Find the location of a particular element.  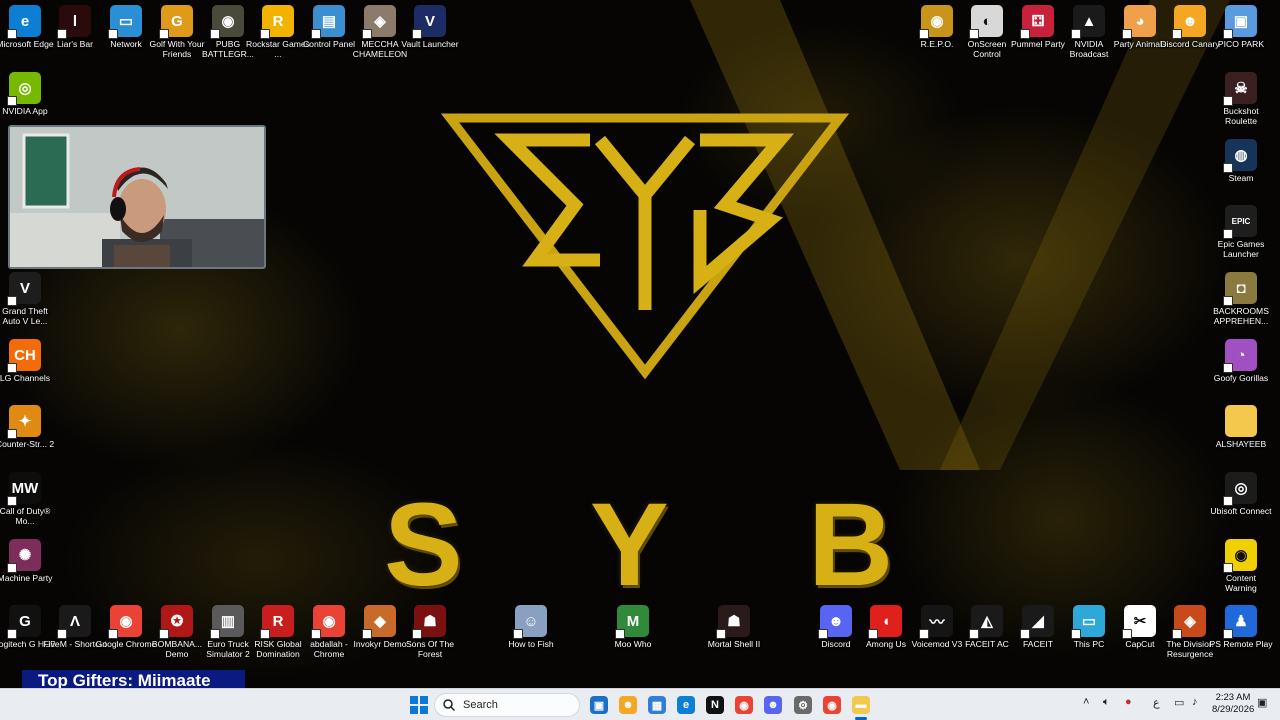

desktop-icon-label: ALSHAYEEB is located at coordinates (1241, 444).